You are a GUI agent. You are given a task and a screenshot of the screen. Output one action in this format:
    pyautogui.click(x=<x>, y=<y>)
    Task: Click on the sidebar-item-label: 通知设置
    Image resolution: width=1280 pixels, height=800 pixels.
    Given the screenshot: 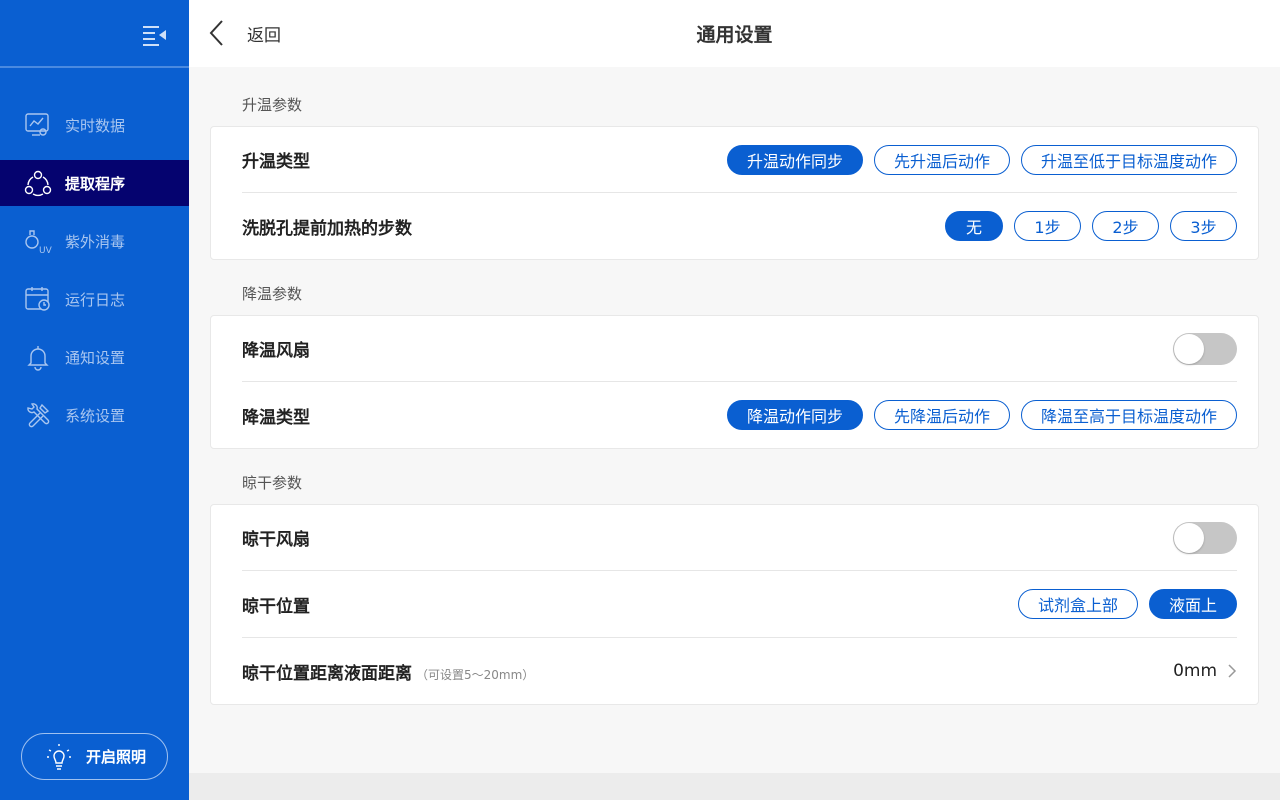 What is the action you would take?
    pyautogui.click(x=95, y=357)
    